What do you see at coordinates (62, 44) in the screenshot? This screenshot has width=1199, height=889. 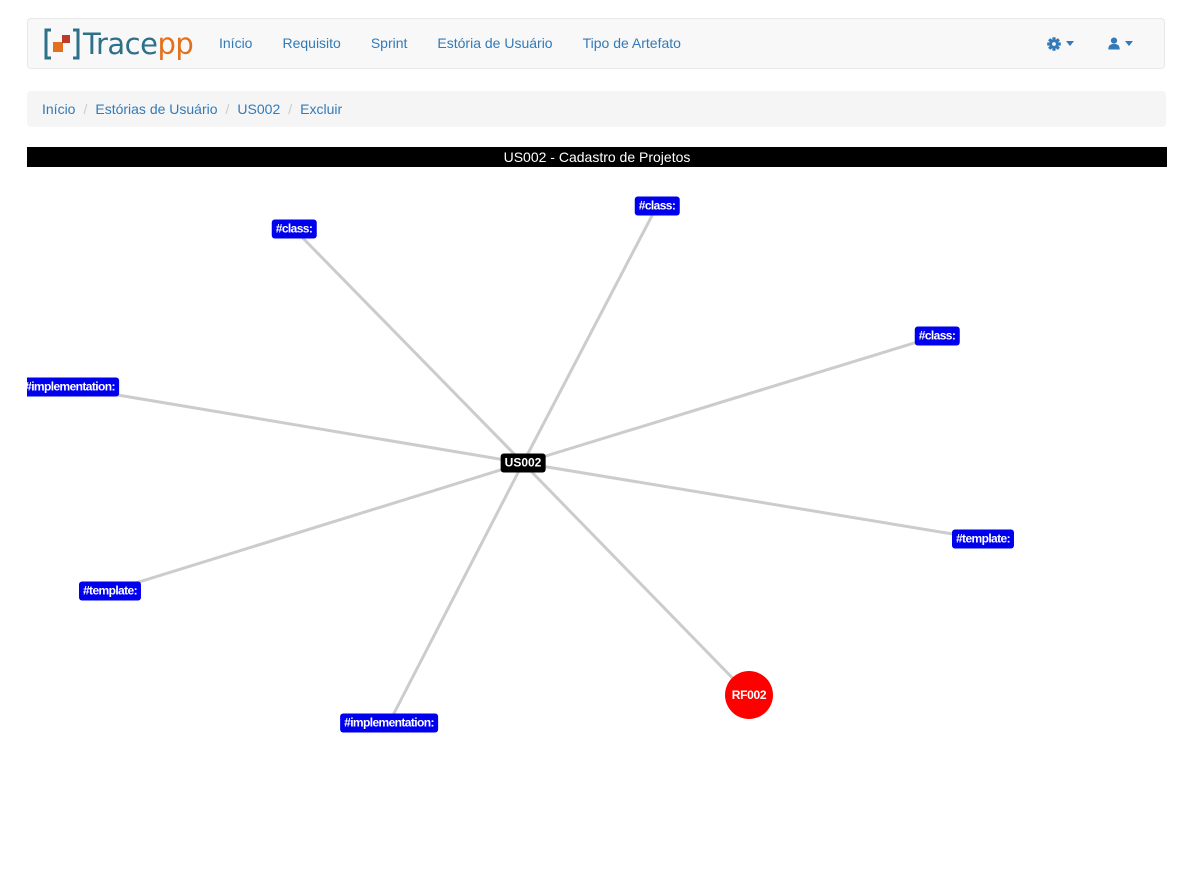 I see `bracket-squares-logo-icon` at bounding box center [62, 44].